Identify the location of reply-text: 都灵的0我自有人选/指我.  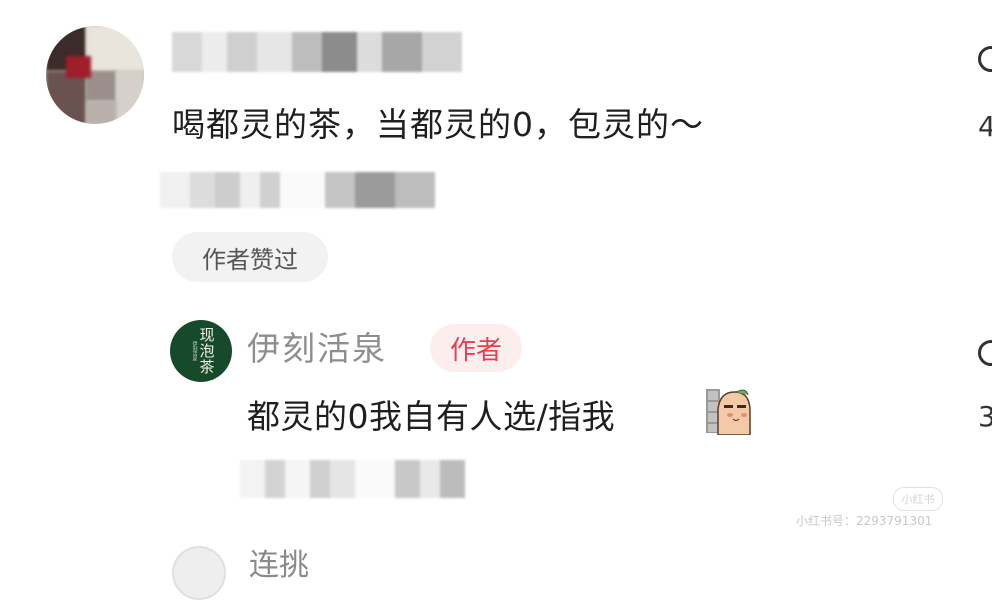
(431, 416).